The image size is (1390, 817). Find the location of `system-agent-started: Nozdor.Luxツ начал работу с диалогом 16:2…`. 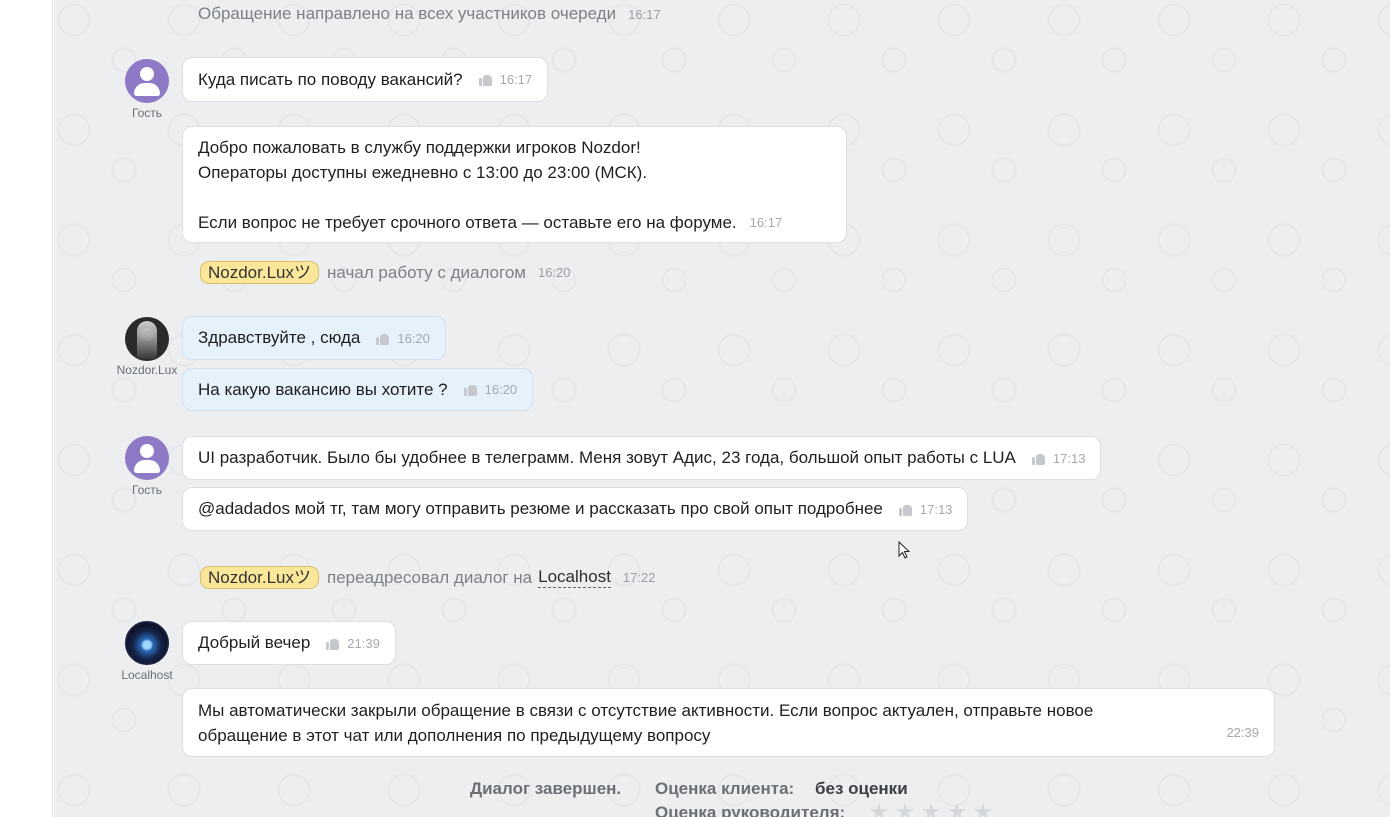

system-agent-started: Nozdor.Luxツ начал работу с диалогом 16:2… is located at coordinates (385, 272).